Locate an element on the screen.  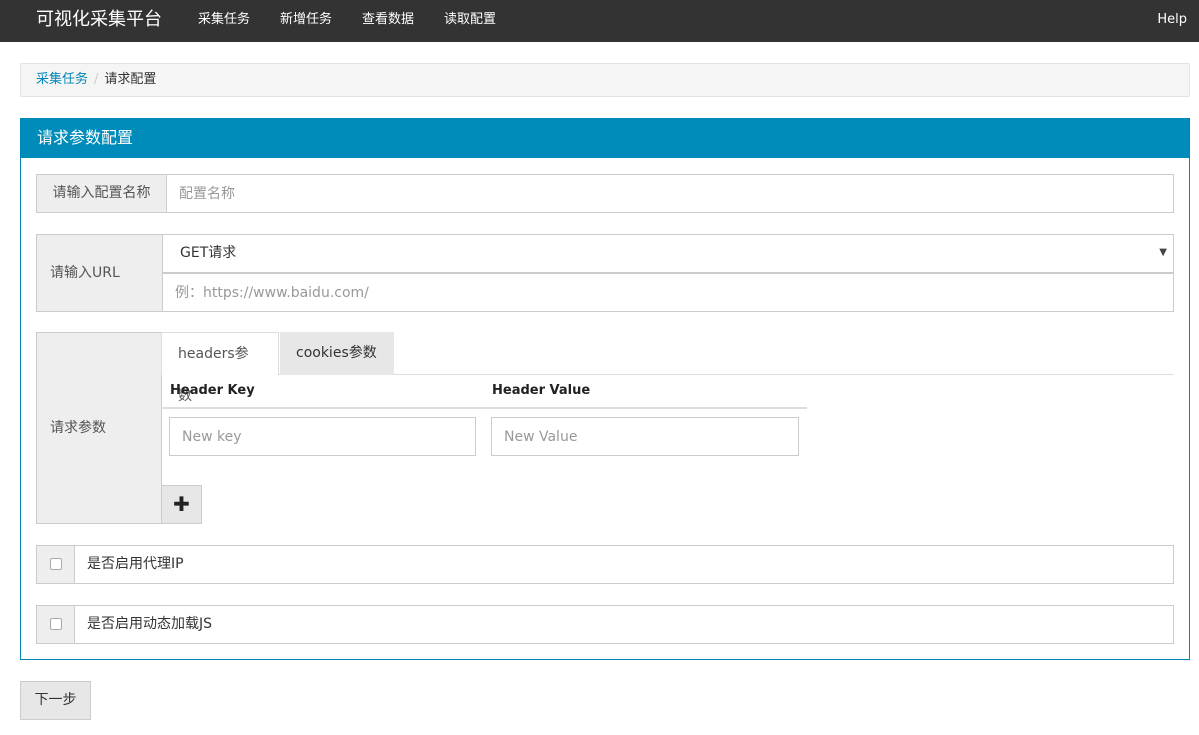
url-input is located at coordinates (668, 292).